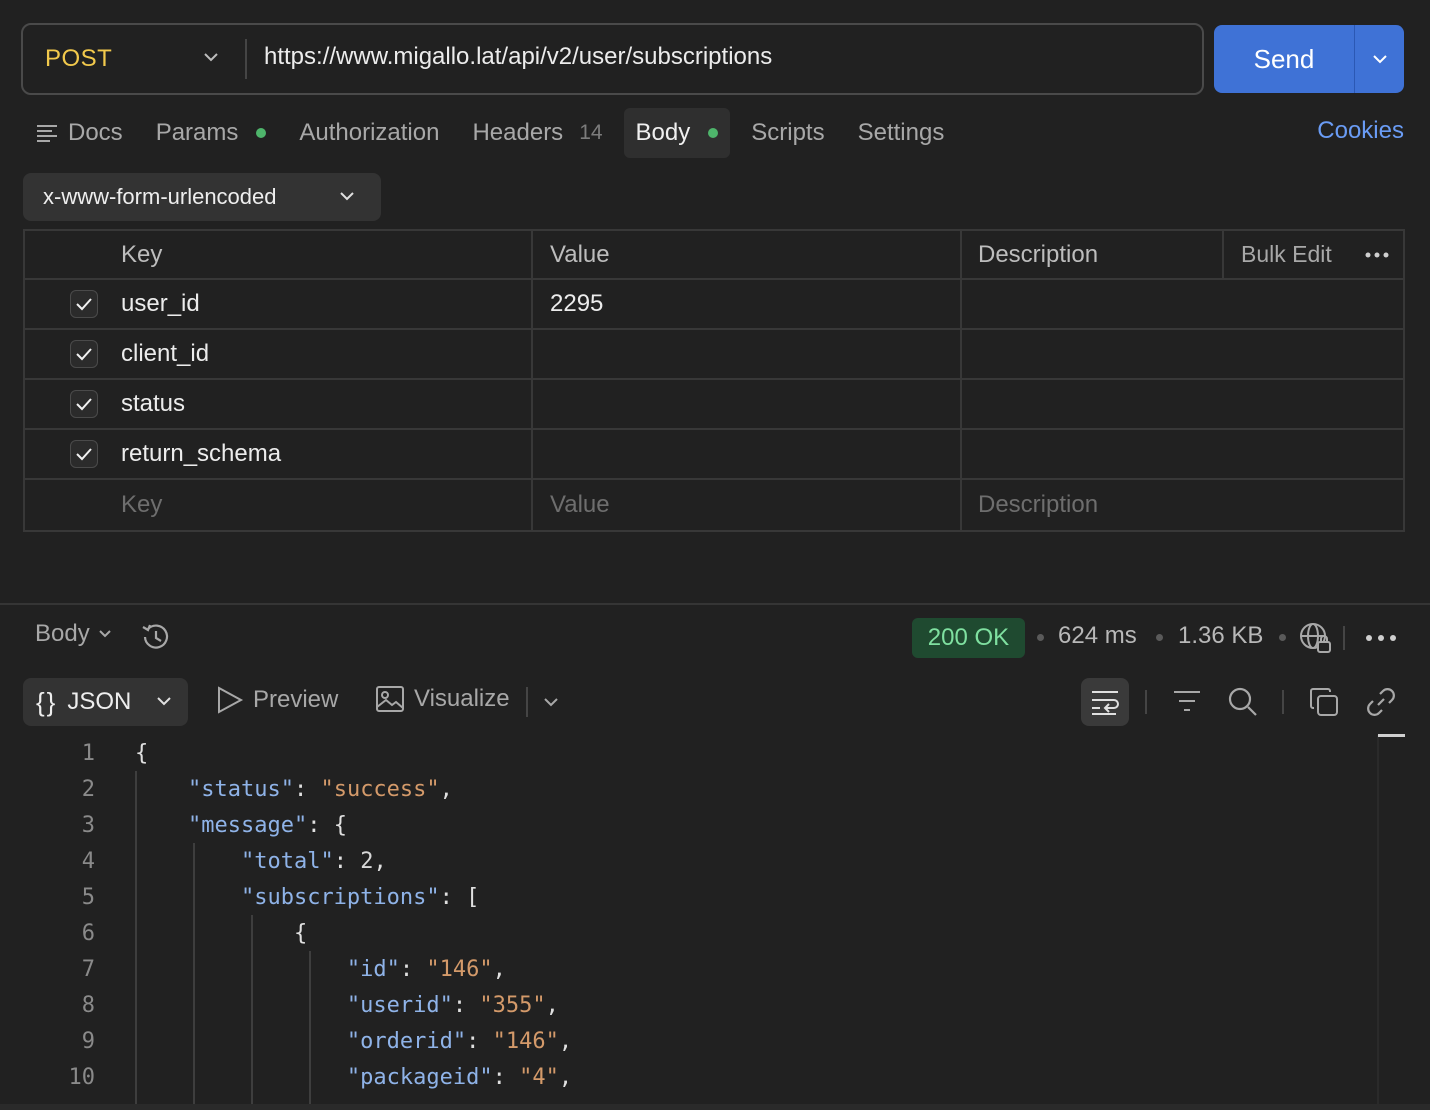 The image size is (1430, 1110). What do you see at coordinates (689, 789) in the screenshot?
I see `code-line: 2 "status": "success",` at bounding box center [689, 789].